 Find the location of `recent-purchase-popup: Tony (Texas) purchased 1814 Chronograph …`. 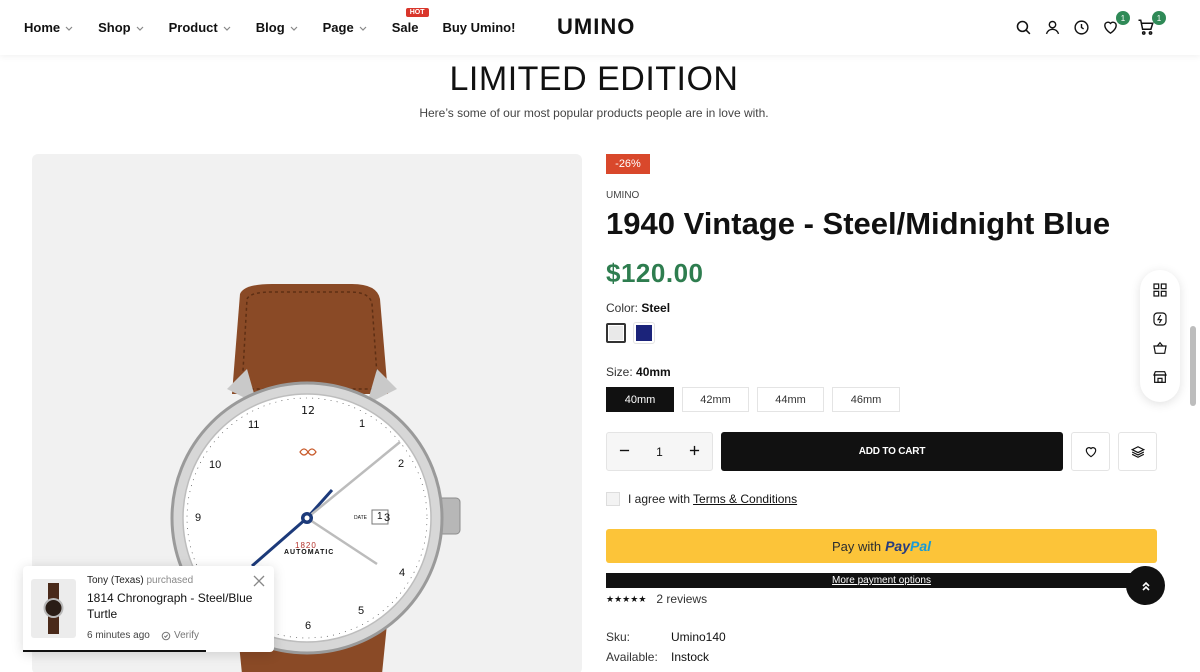

recent-purchase-popup: Tony (Texas) purchased 1814 Chronograph … is located at coordinates (148, 609).